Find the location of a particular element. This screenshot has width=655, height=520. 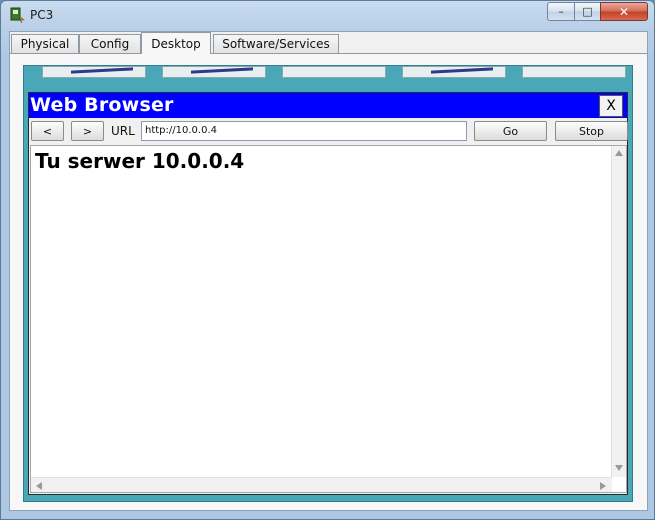

window-title: PC3 is located at coordinates (42, 15).